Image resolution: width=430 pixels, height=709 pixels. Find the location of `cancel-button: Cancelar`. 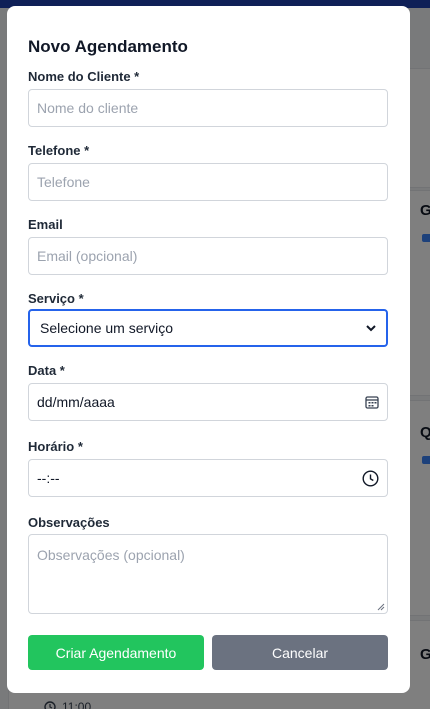

cancel-button: Cancelar is located at coordinates (300, 652).